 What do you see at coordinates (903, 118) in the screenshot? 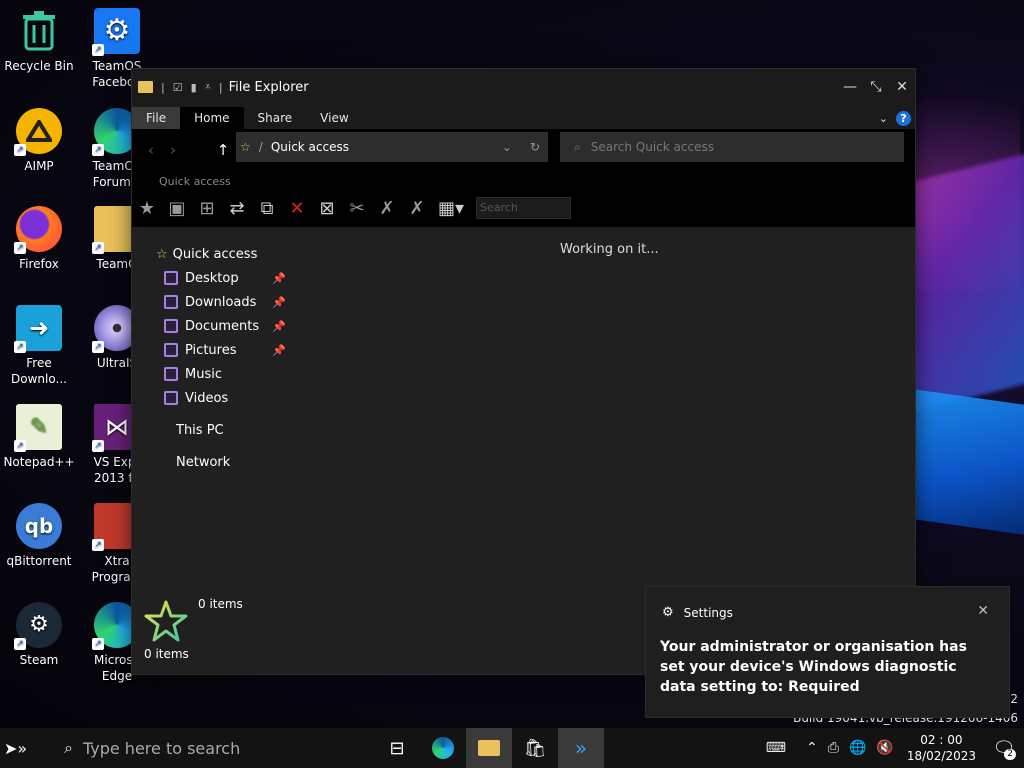
I see `help-icon: ?` at bounding box center [903, 118].